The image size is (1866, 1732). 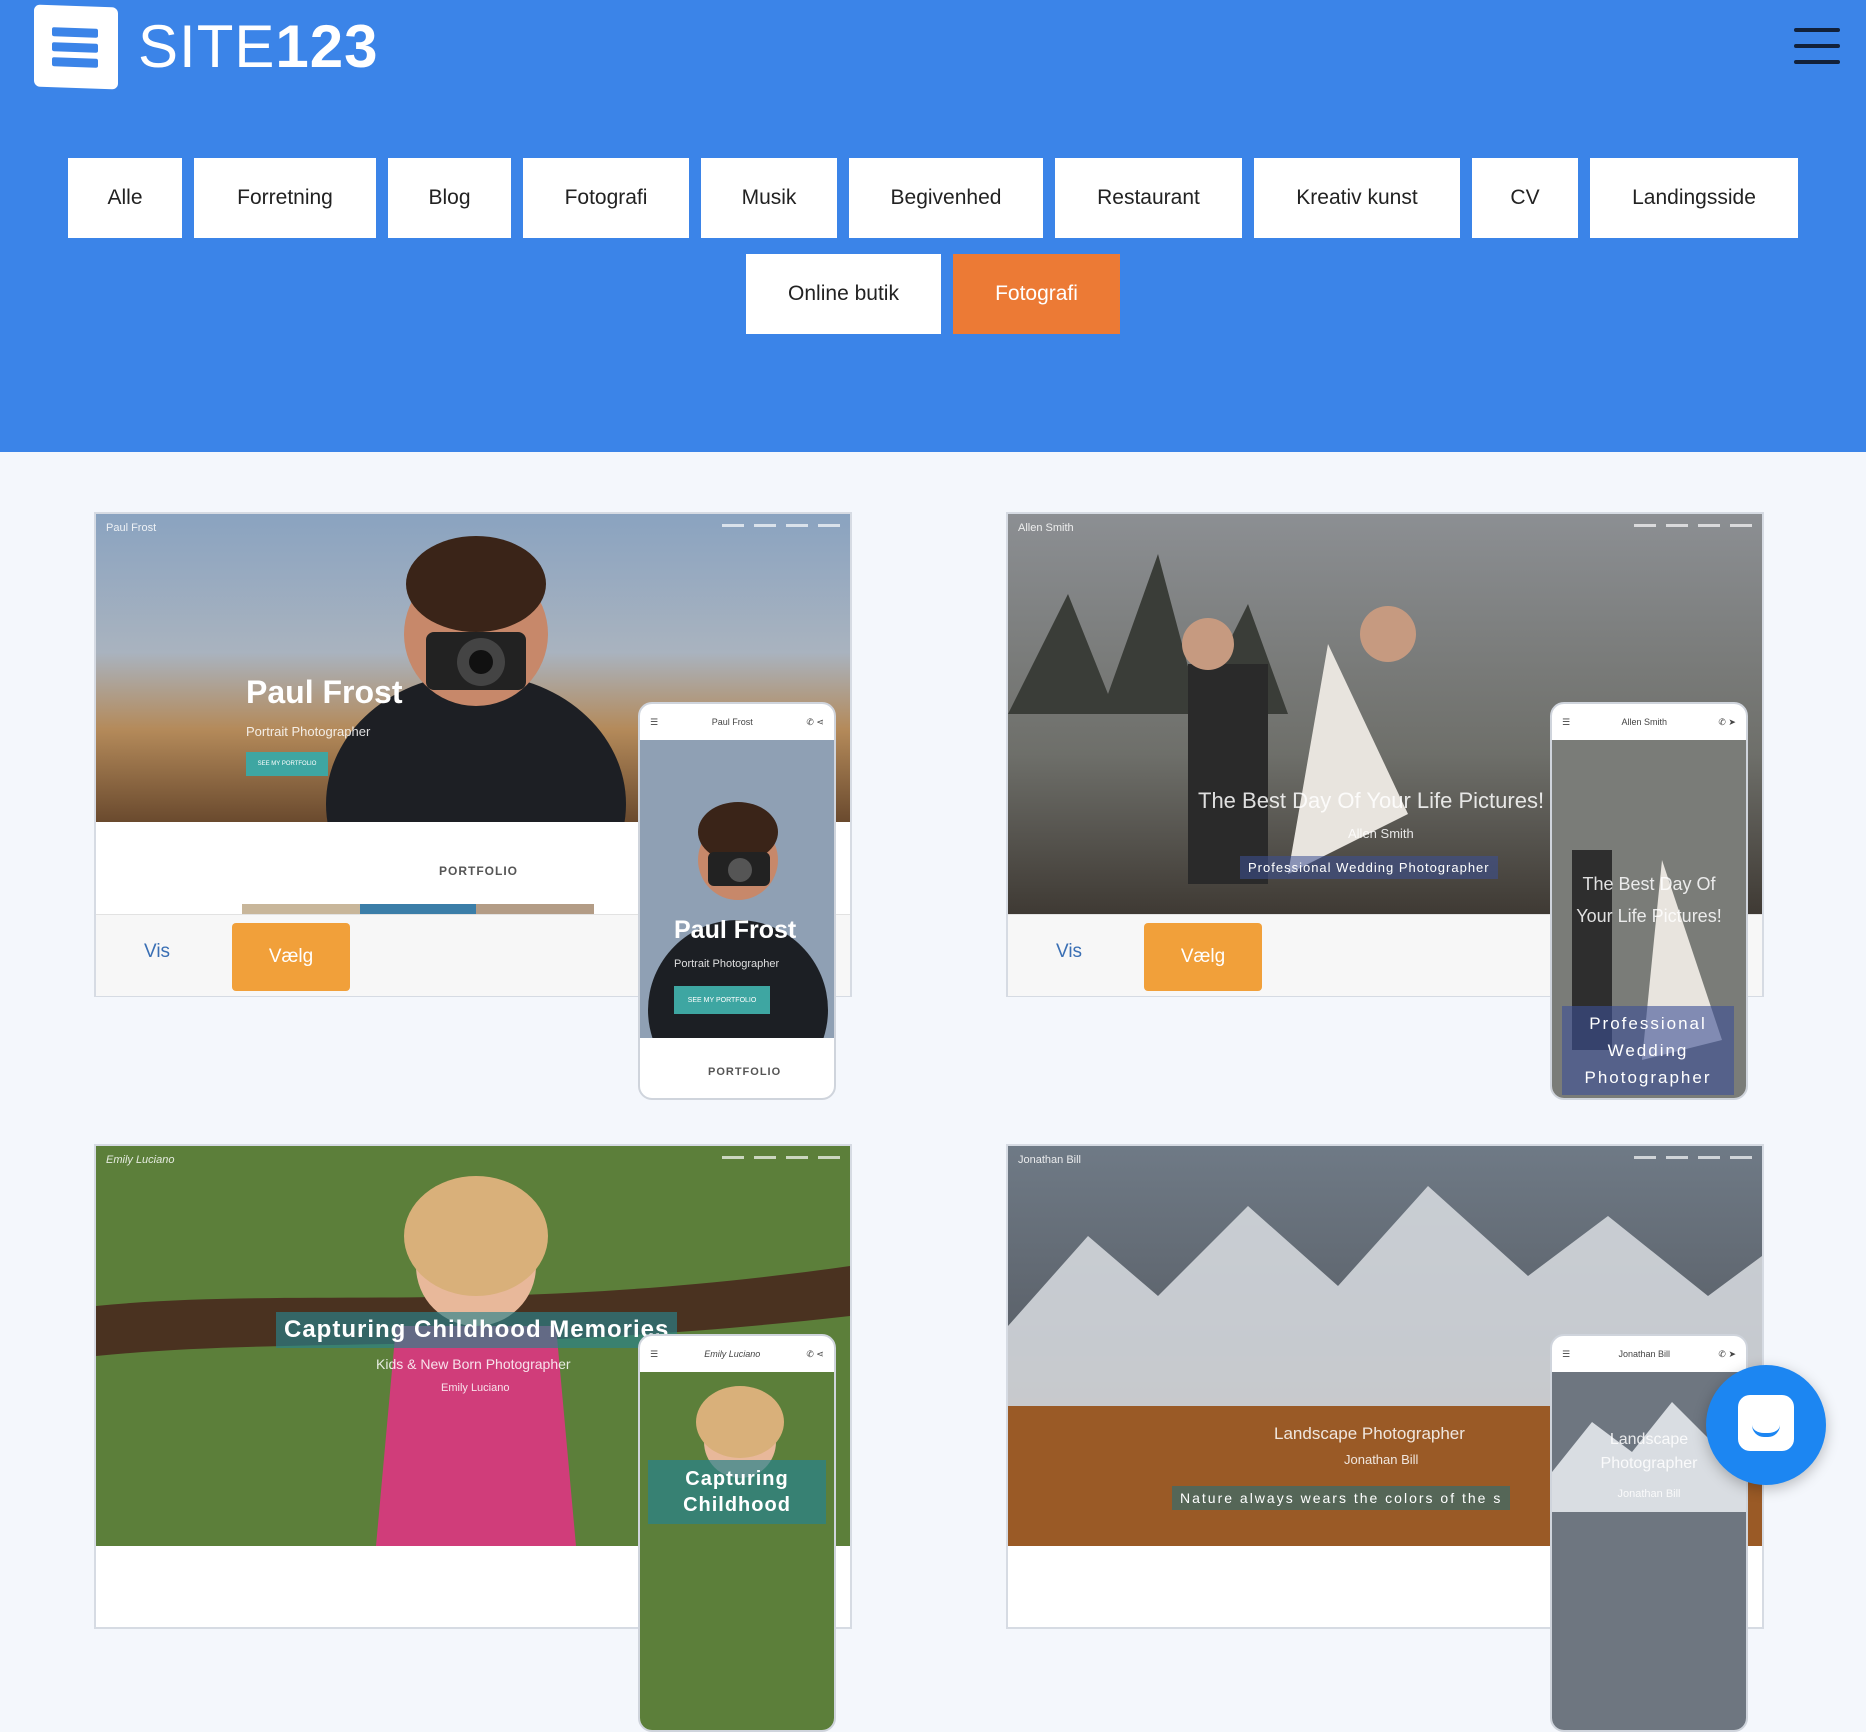 What do you see at coordinates (769, 198) in the screenshot?
I see `filter-musik: Musik` at bounding box center [769, 198].